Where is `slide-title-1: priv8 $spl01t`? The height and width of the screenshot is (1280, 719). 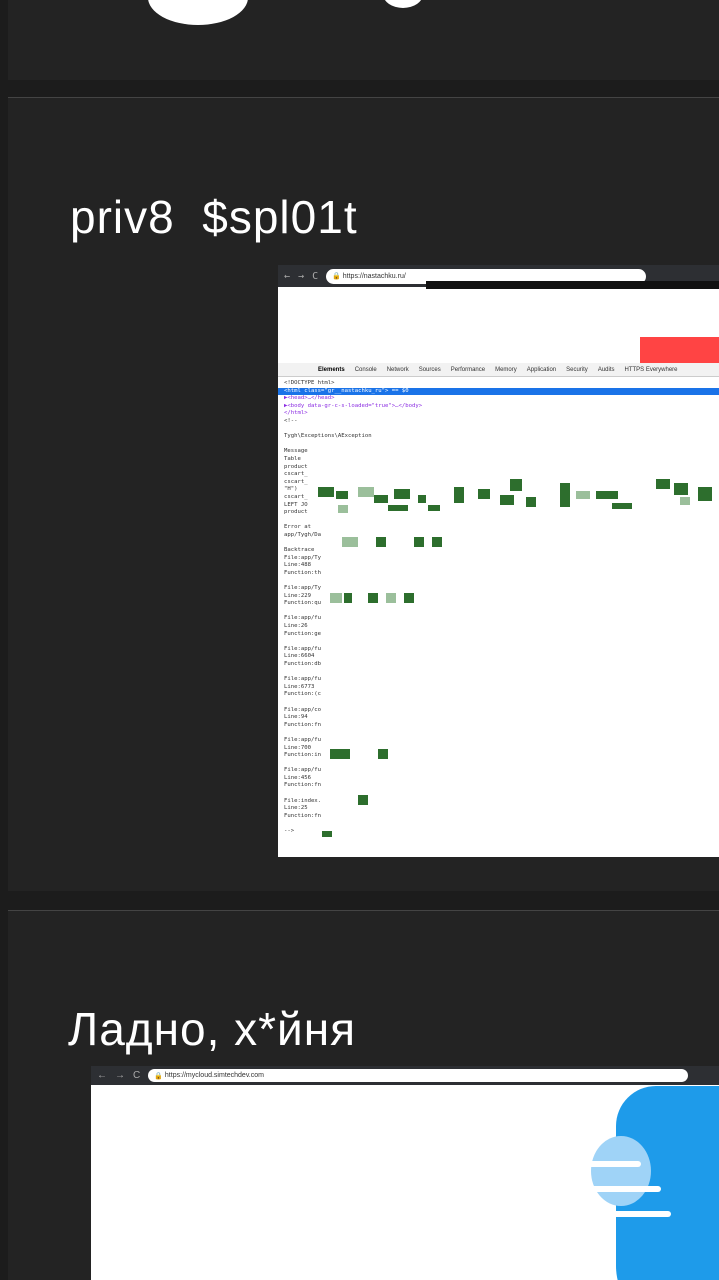 slide-title-1: priv8 $spl01t is located at coordinates (214, 217).